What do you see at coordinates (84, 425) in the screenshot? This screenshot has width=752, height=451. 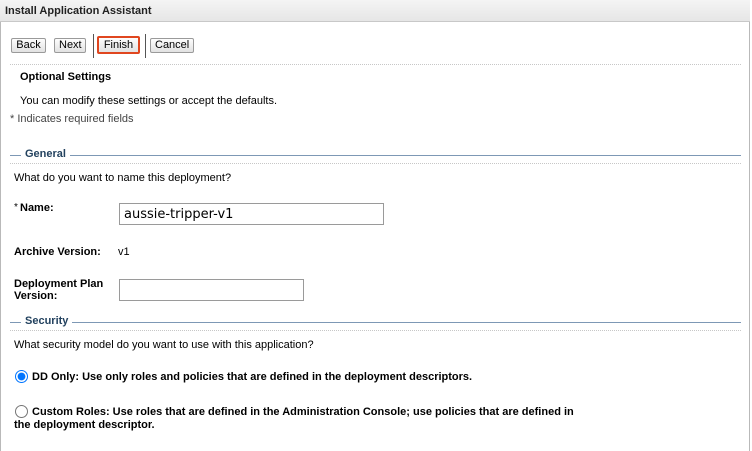 I see `custom-roles-label-cont: the deployment descriptor.` at bounding box center [84, 425].